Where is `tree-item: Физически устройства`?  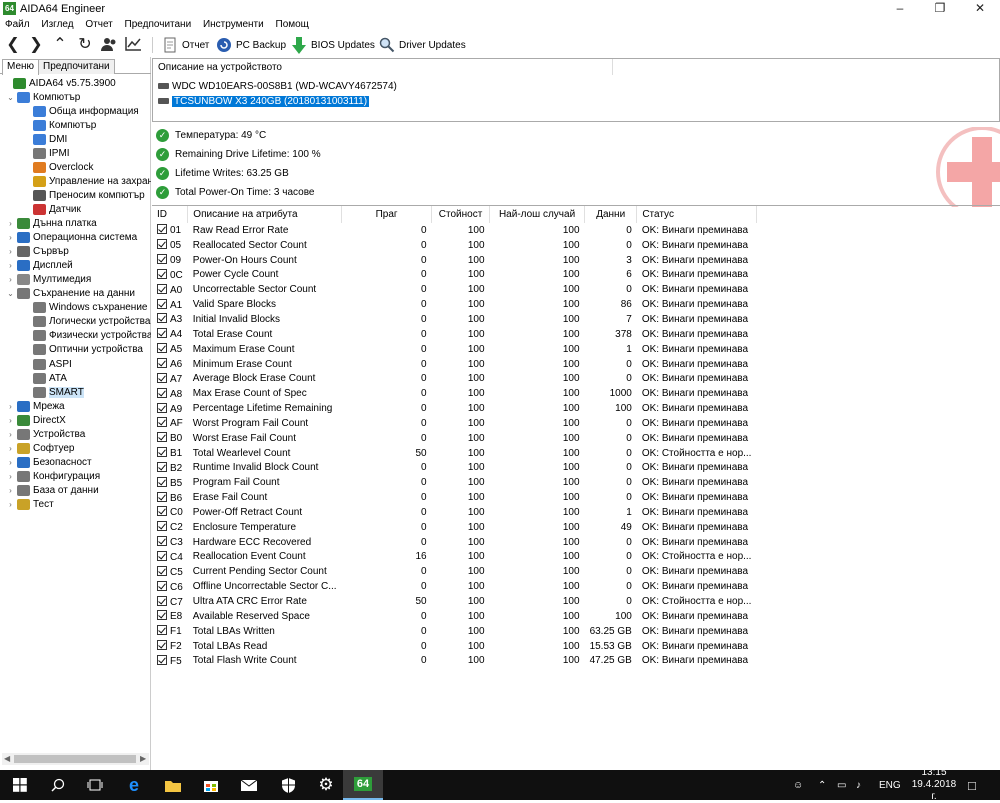 tree-item: Физически устройства is located at coordinates (86, 336).